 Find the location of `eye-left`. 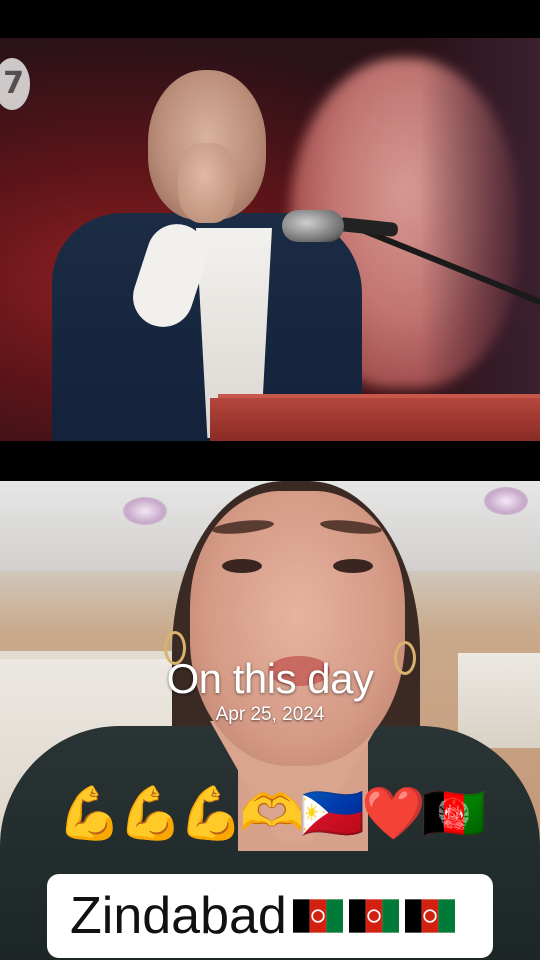

eye-left is located at coordinates (242, 566).